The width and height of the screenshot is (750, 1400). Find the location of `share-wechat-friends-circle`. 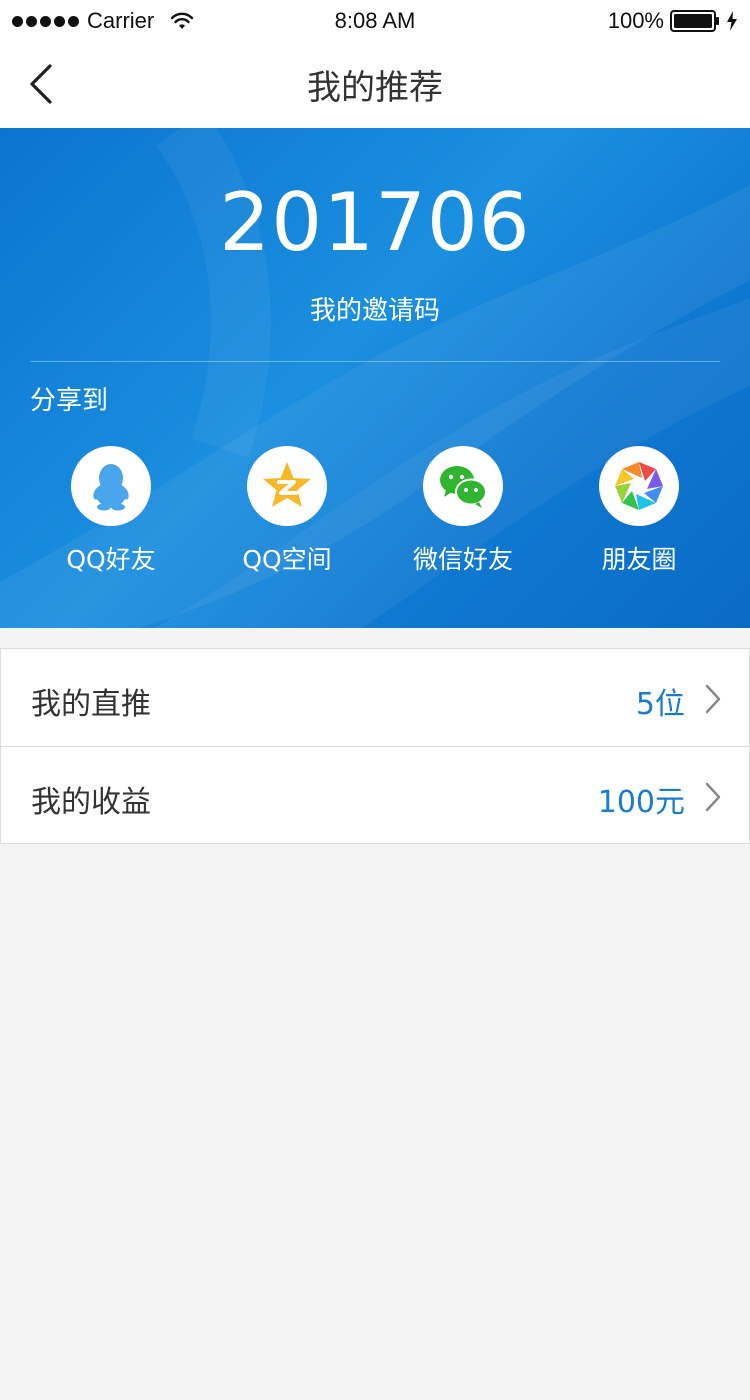

share-wechat-friends-circle is located at coordinates (463, 486).